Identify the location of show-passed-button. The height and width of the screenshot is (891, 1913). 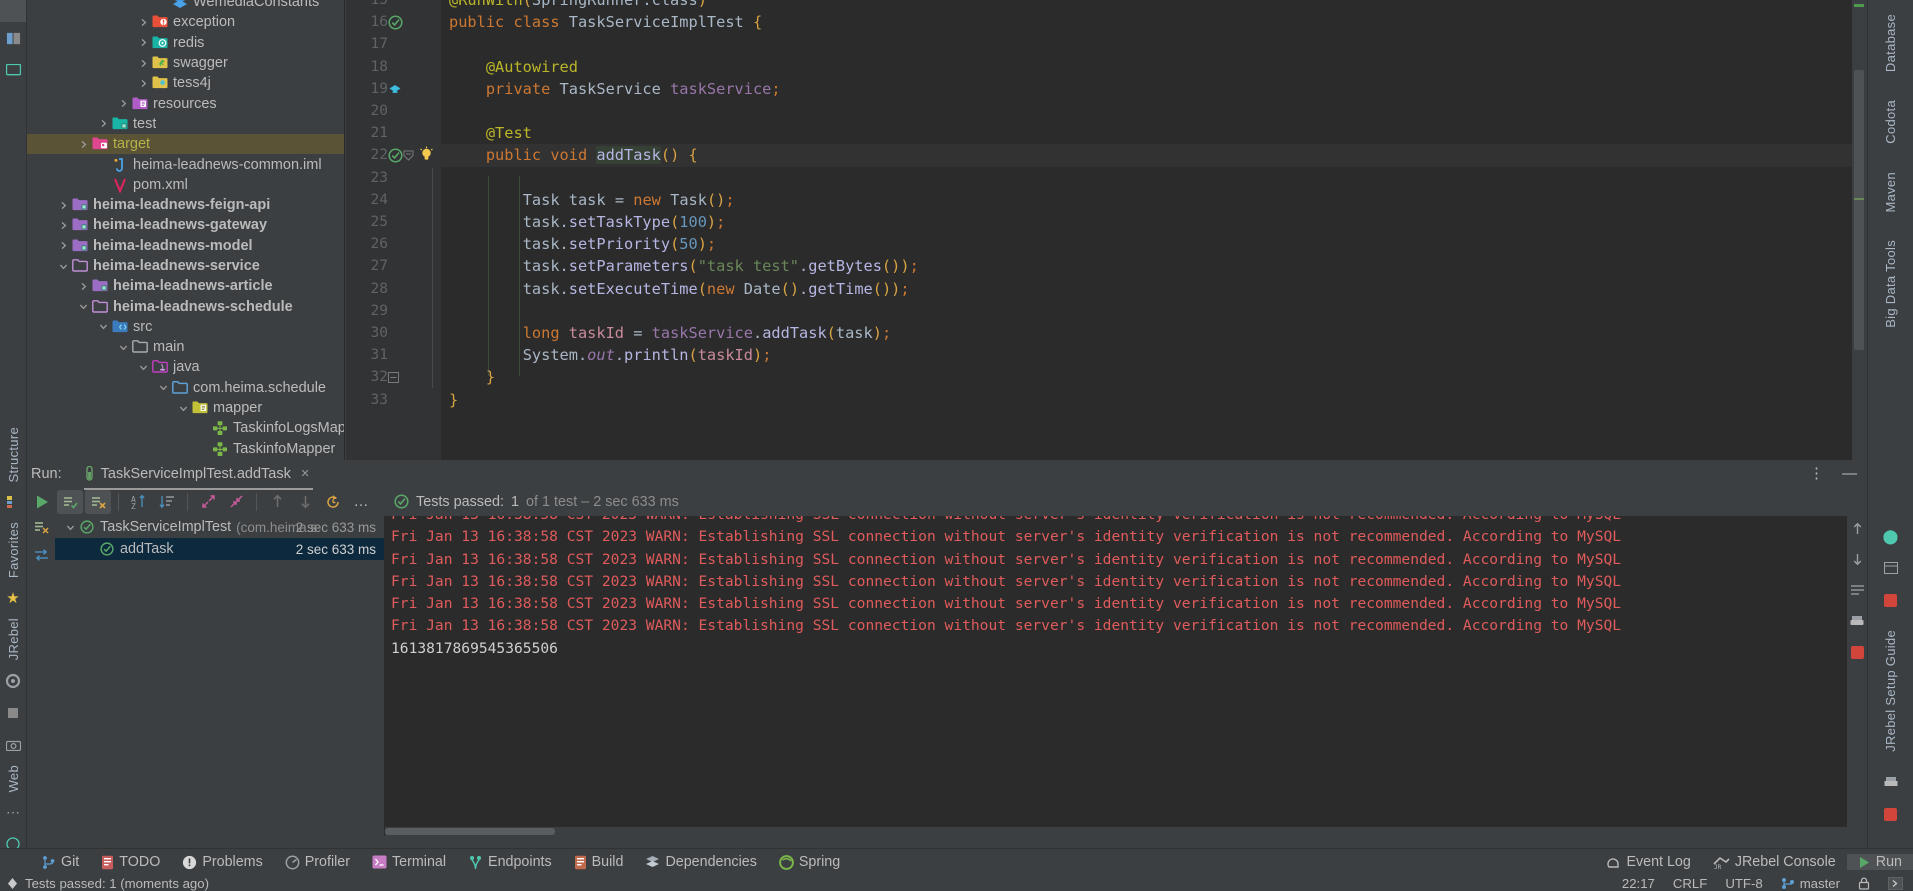
(70, 501).